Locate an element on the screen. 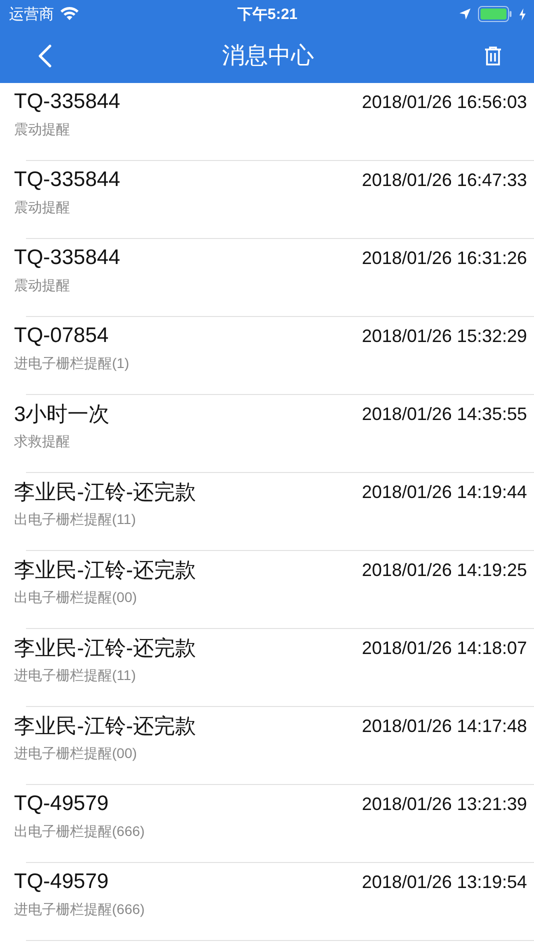 The image size is (534, 950). message-title: TQ-07854 is located at coordinates (61, 336).